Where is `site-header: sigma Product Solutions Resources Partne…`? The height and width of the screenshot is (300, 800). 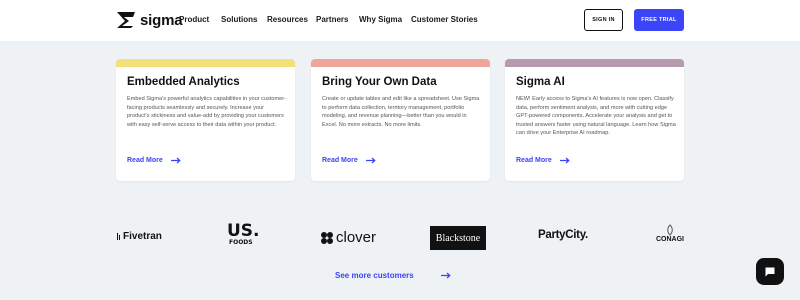 site-header: sigma Product Solutions Resources Partne… is located at coordinates (400, 20).